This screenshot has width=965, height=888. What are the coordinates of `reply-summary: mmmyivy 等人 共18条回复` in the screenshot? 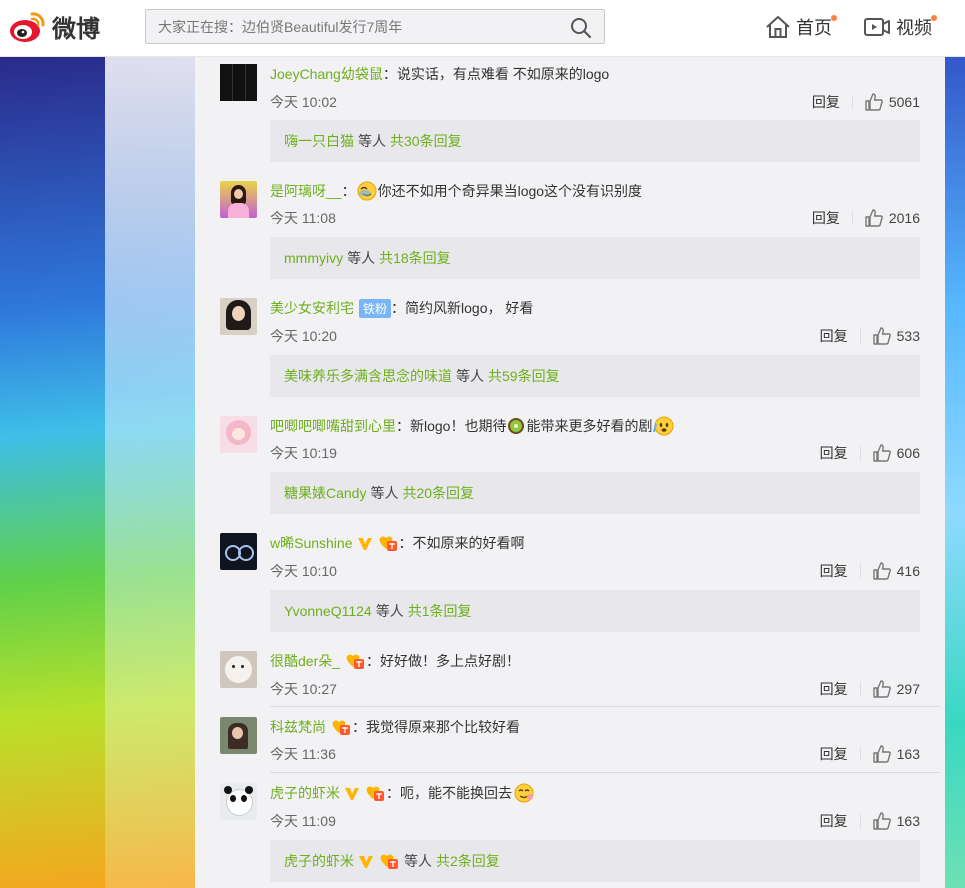 It's located at (595, 258).